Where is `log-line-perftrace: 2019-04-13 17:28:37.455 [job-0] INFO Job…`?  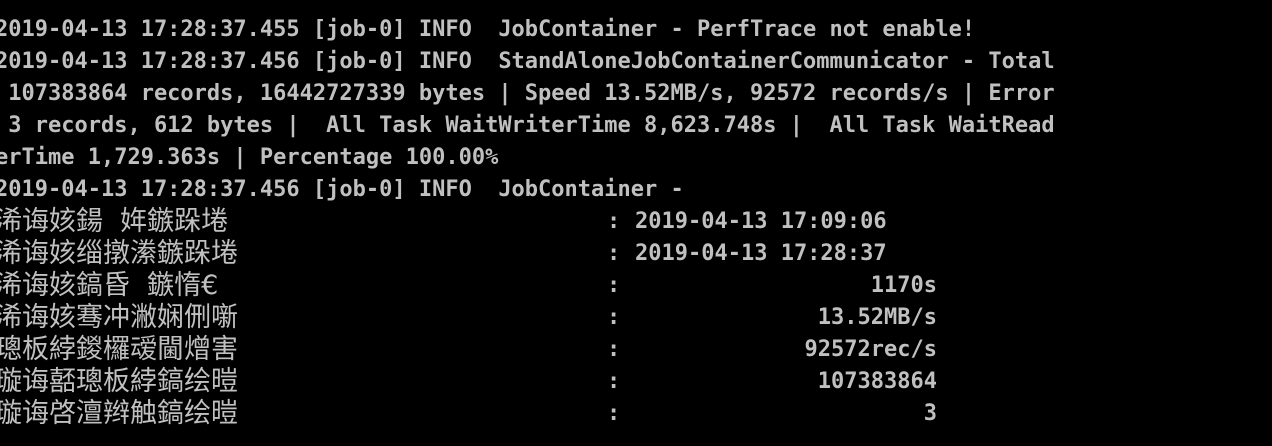 log-line-perftrace: 2019-04-13 17:28:37.455 [job-0] INFO Job… is located at coordinates (488, 29).